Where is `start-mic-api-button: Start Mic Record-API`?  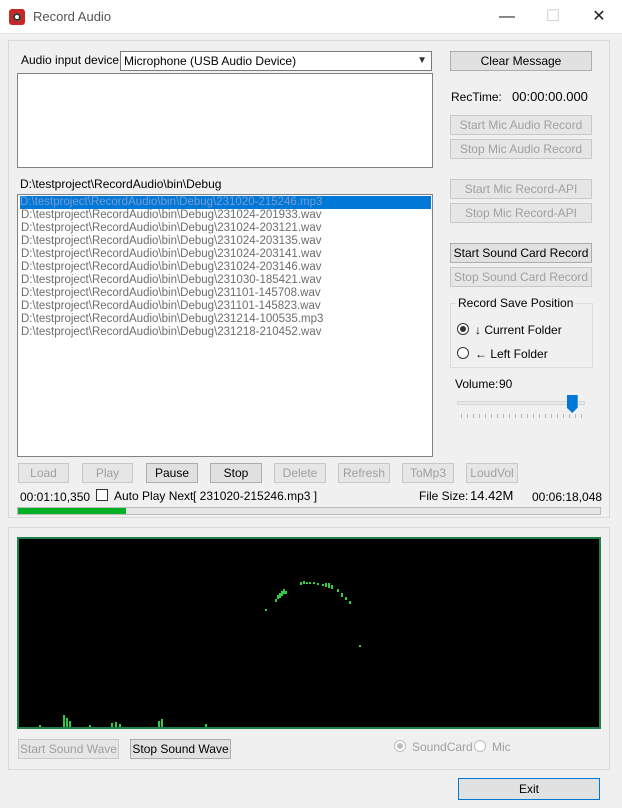 start-mic-api-button: Start Mic Record-API is located at coordinates (521, 189).